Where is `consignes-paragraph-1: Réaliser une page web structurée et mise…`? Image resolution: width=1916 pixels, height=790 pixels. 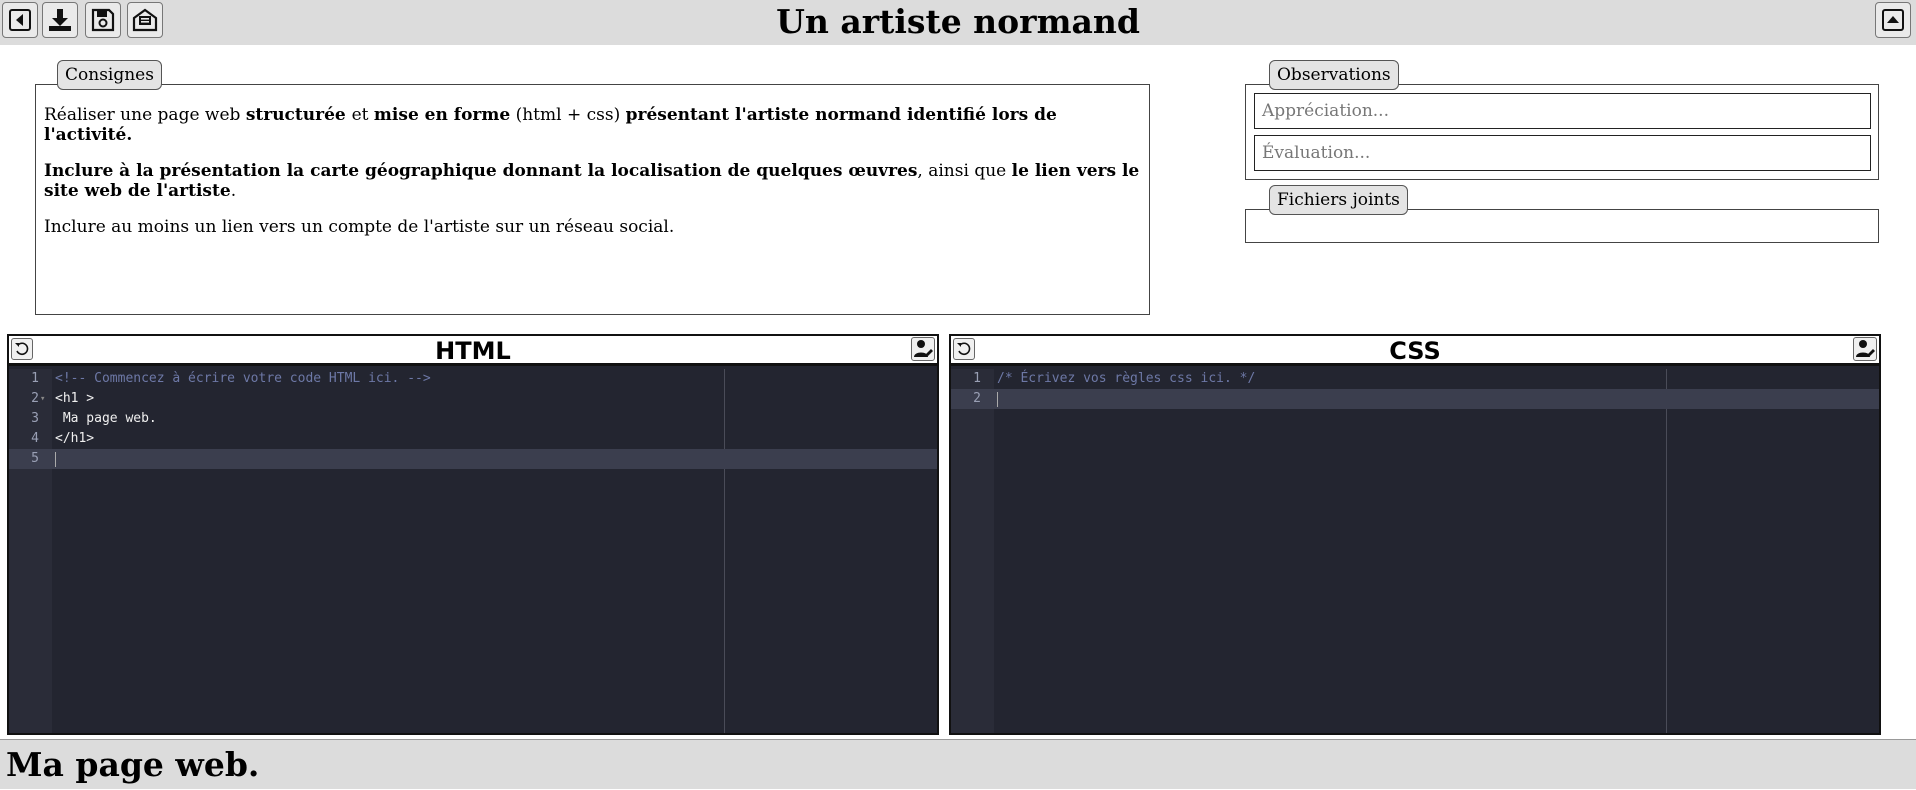
consignes-paragraph-1: Réaliser une page web structurée et mise… is located at coordinates (592, 125).